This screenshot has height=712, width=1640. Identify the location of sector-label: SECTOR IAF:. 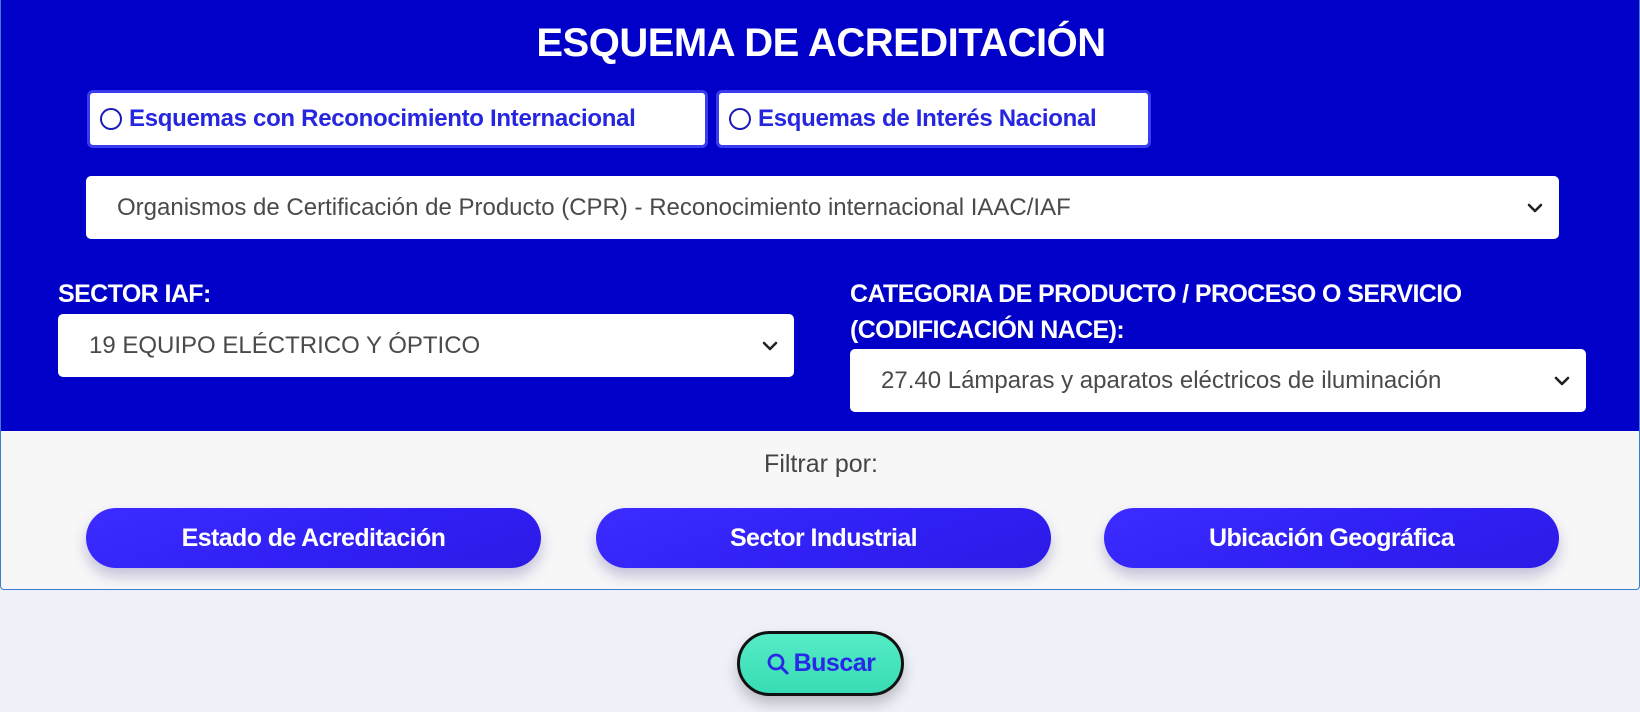
(134, 294).